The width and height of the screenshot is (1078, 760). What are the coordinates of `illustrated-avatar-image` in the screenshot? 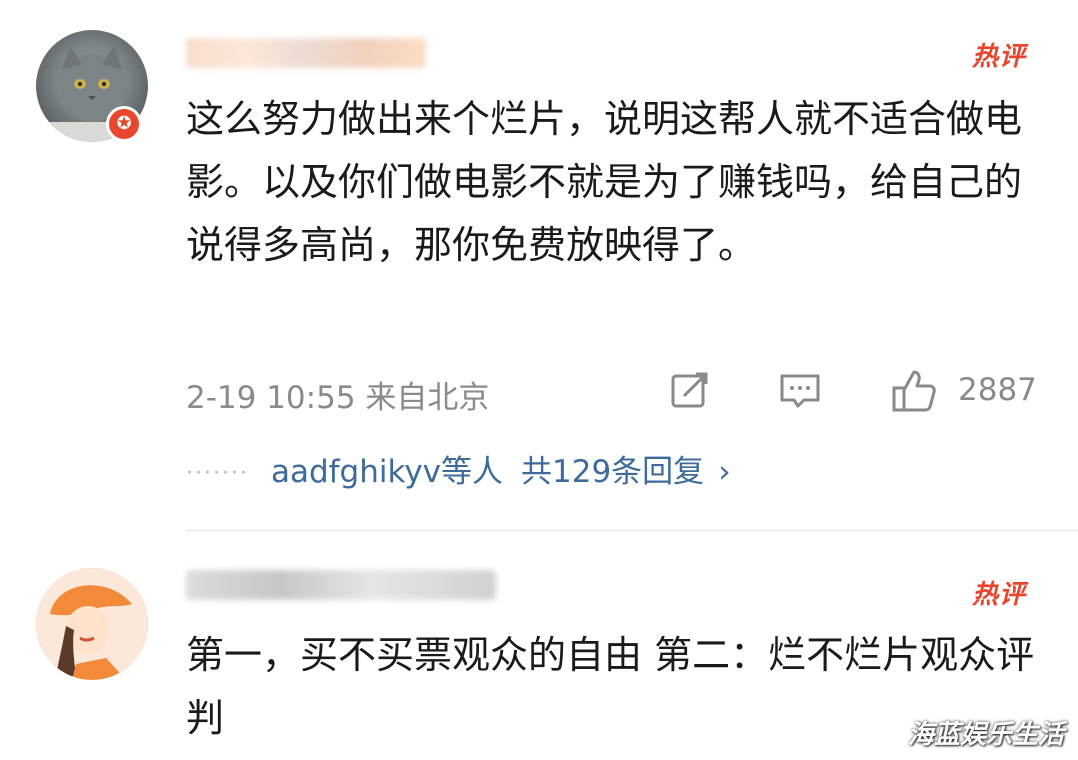 It's located at (92, 624).